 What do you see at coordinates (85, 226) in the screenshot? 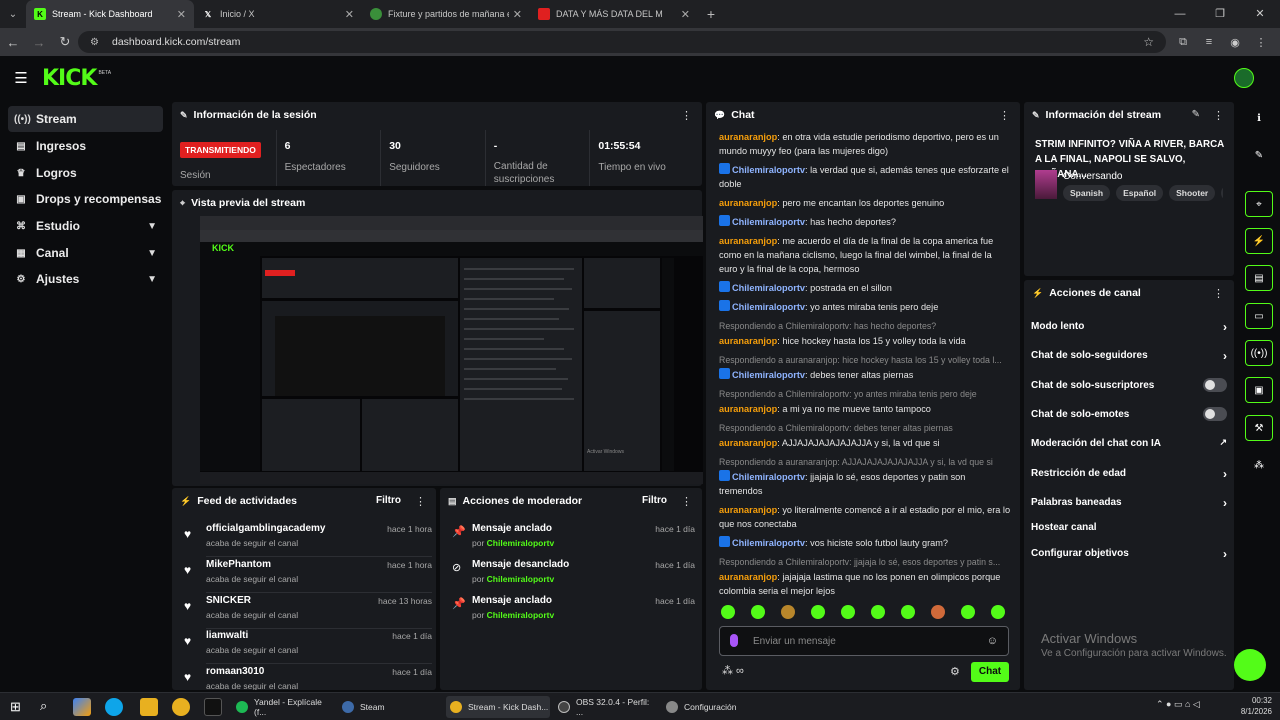
I see `sidebar-item-estudio: ⌘ Estudio ▼` at bounding box center [85, 226].